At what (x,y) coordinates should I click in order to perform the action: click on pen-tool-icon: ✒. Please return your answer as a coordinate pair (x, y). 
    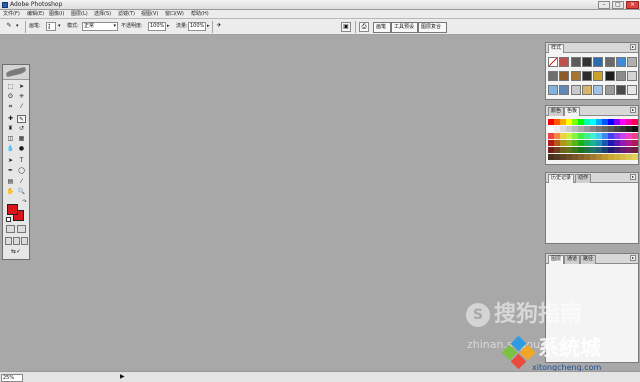
    Looking at the image, I should click on (10, 171).